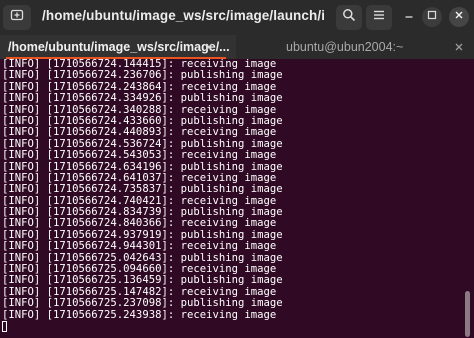 The width and height of the screenshot is (474, 338). I want to click on minimize-icon, so click(409, 17).